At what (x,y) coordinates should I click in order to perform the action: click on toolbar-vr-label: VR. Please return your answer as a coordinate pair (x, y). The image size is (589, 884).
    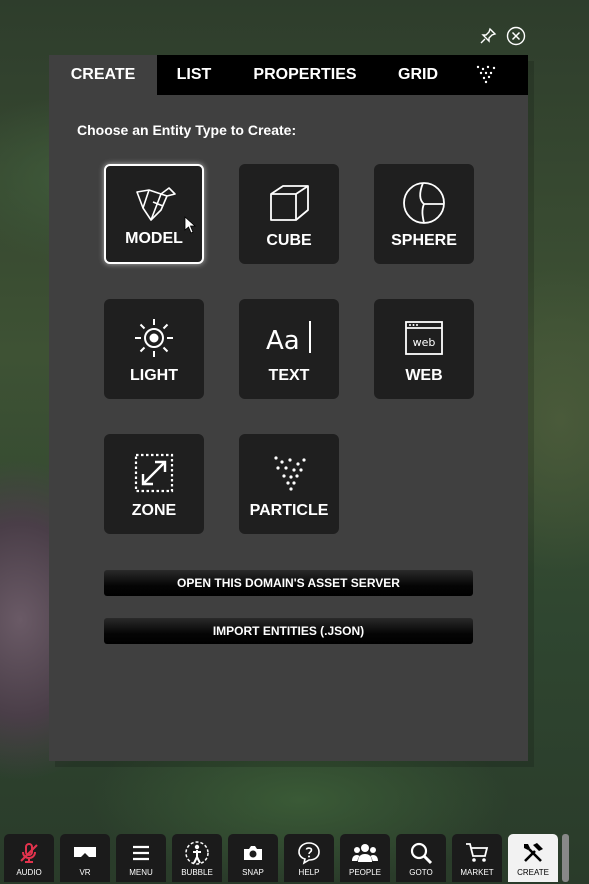
    Looking at the image, I should click on (85, 872).